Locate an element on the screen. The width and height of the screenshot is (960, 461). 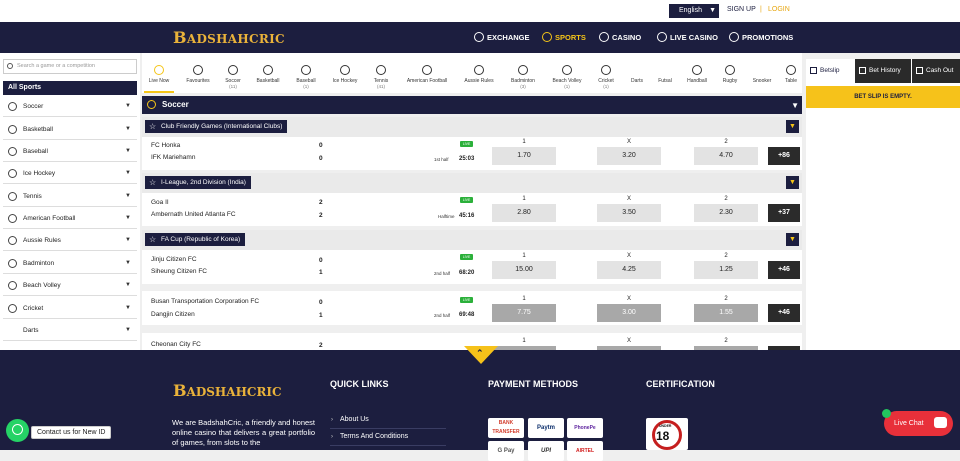
sidebar-item-ice-hockey: Ice Hockey ▼ is located at coordinates (70, 173).